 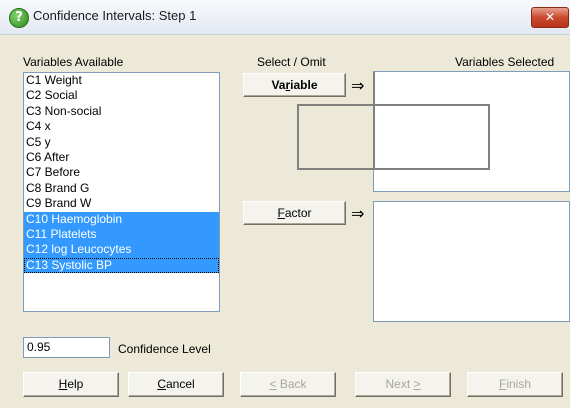 I want to click on list-item: C1 Weight, so click(x=121, y=80).